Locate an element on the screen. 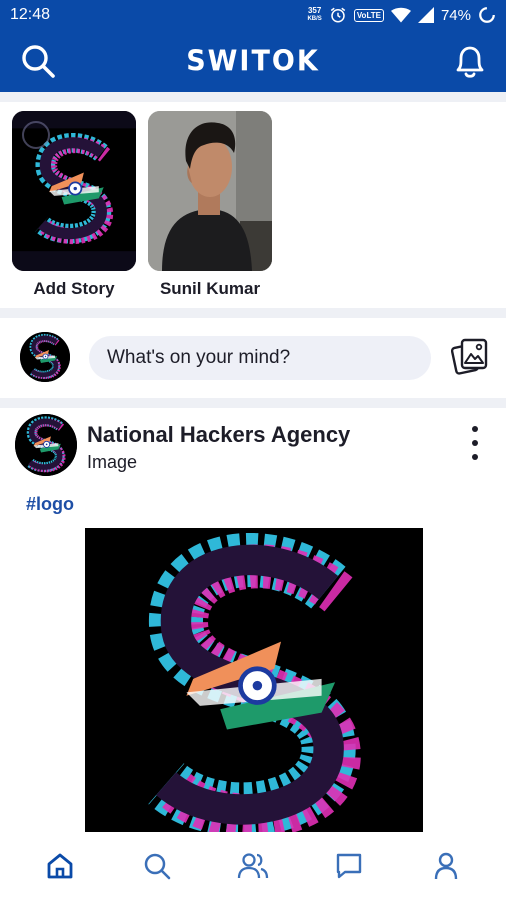 The height and width of the screenshot is (900, 506). search-button is located at coordinates (38, 61).